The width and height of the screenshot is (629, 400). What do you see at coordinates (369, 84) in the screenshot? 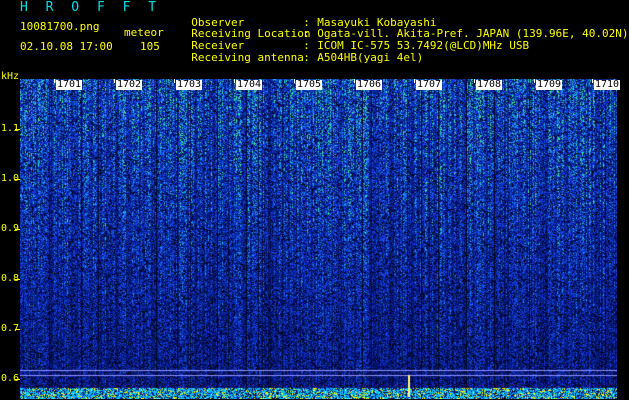
I see `x-tick-label: 1706` at bounding box center [369, 84].